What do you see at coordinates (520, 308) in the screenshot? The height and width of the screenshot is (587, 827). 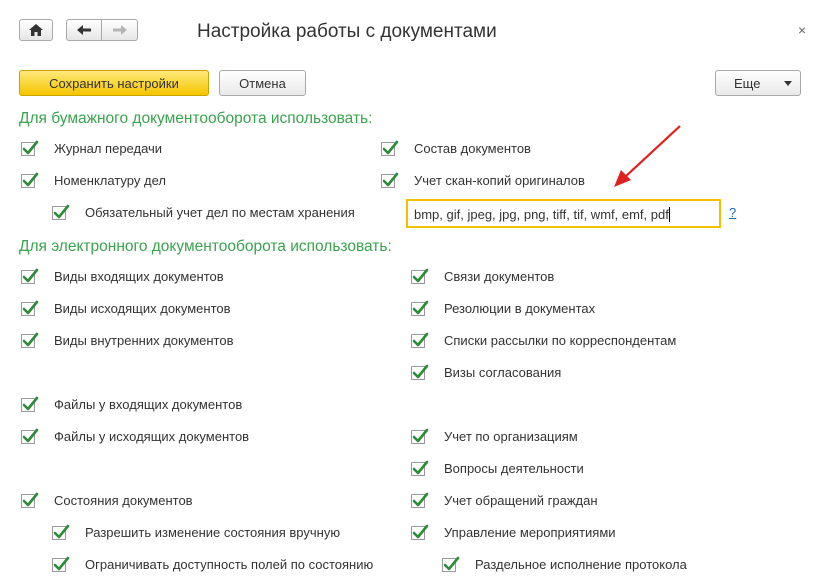 I see `label-resolutions: Резолюции в документах` at bounding box center [520, 308].